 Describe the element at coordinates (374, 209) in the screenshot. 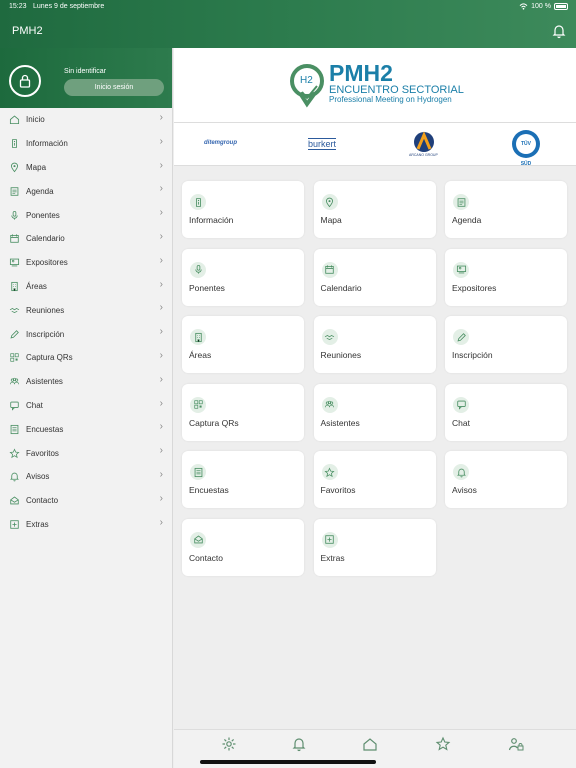

I see `tile-mapa: Mapa` at that location.